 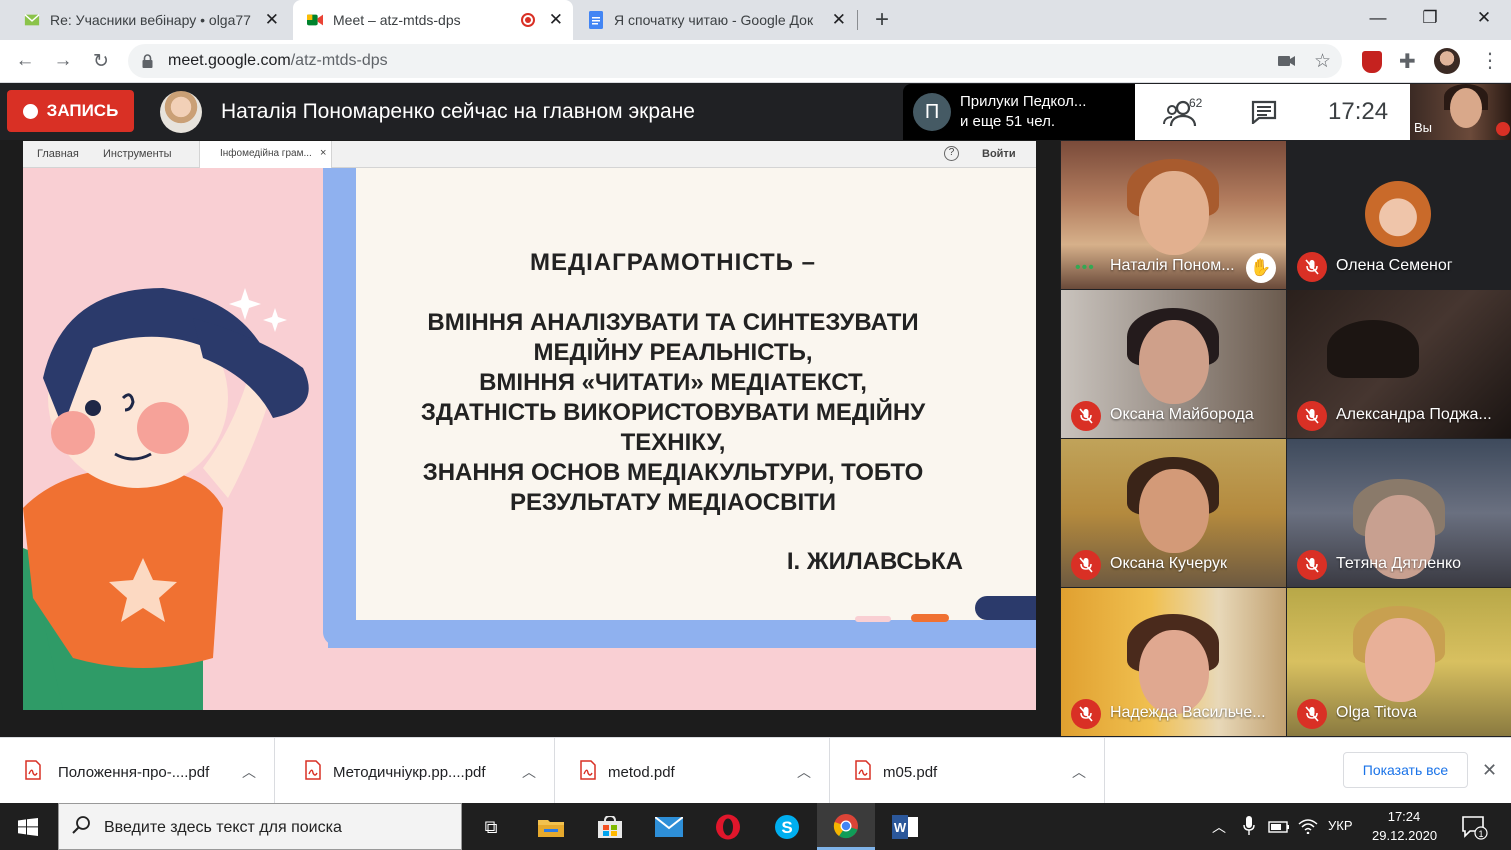 I want to click on tab-docs: Я спочатку читаю - Google Док ✕, so click(x=717, y=20).